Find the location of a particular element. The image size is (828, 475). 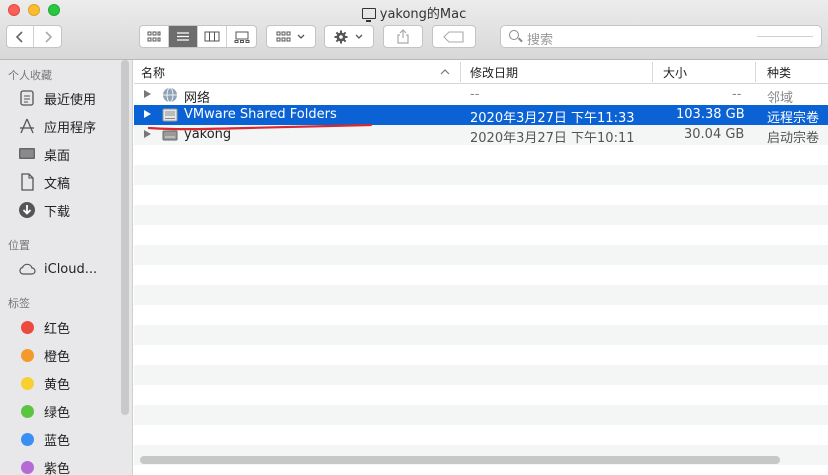

group-by-button is located at coordinates (291, 36).